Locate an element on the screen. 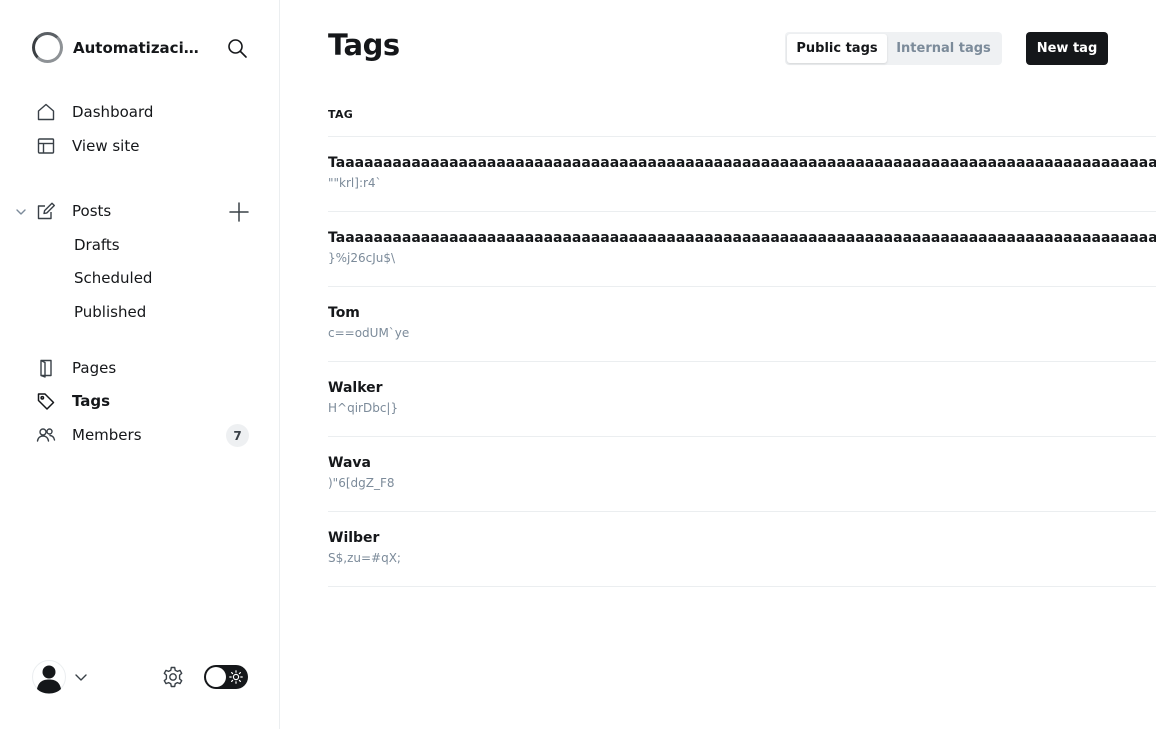  column-header-tag: TAG is located at coordinates (341, 114).